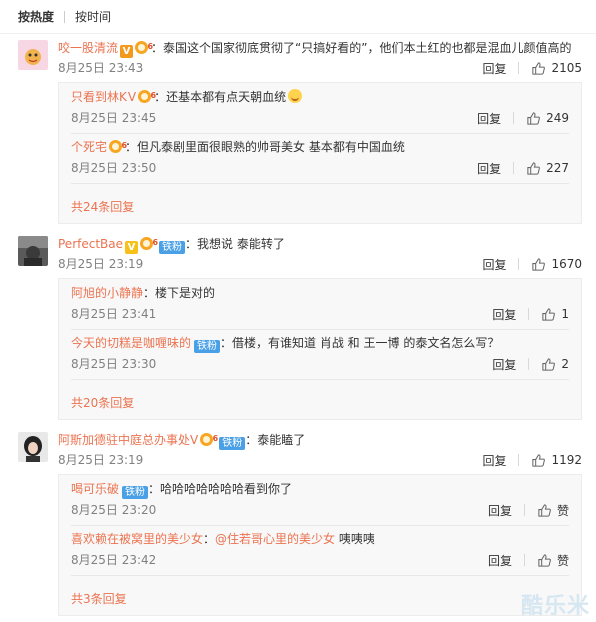  I want to click on reply-text: ：哈哈哈哈哈哈哈看到你了, so click(220, 489).